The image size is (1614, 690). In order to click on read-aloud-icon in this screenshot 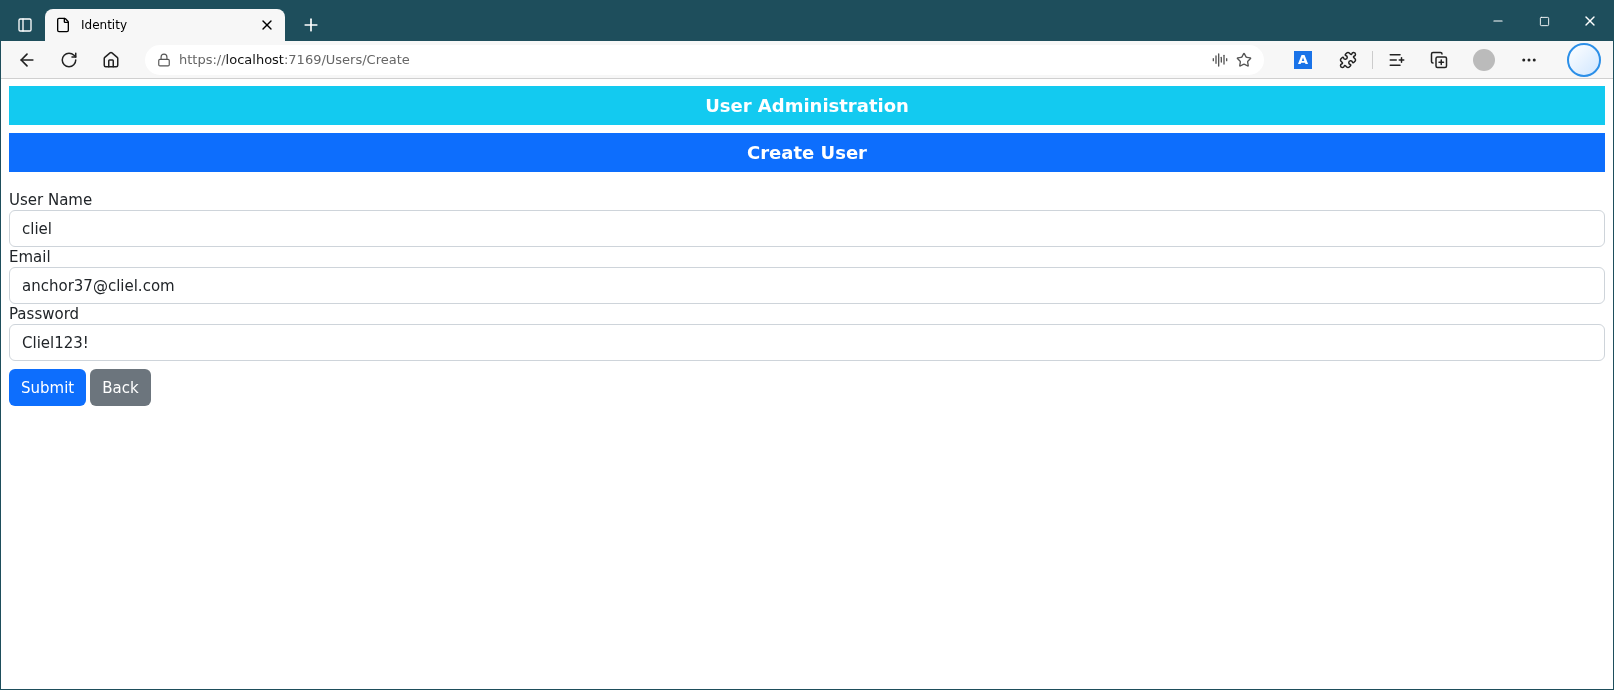, I will do `click(1220, 59)`.